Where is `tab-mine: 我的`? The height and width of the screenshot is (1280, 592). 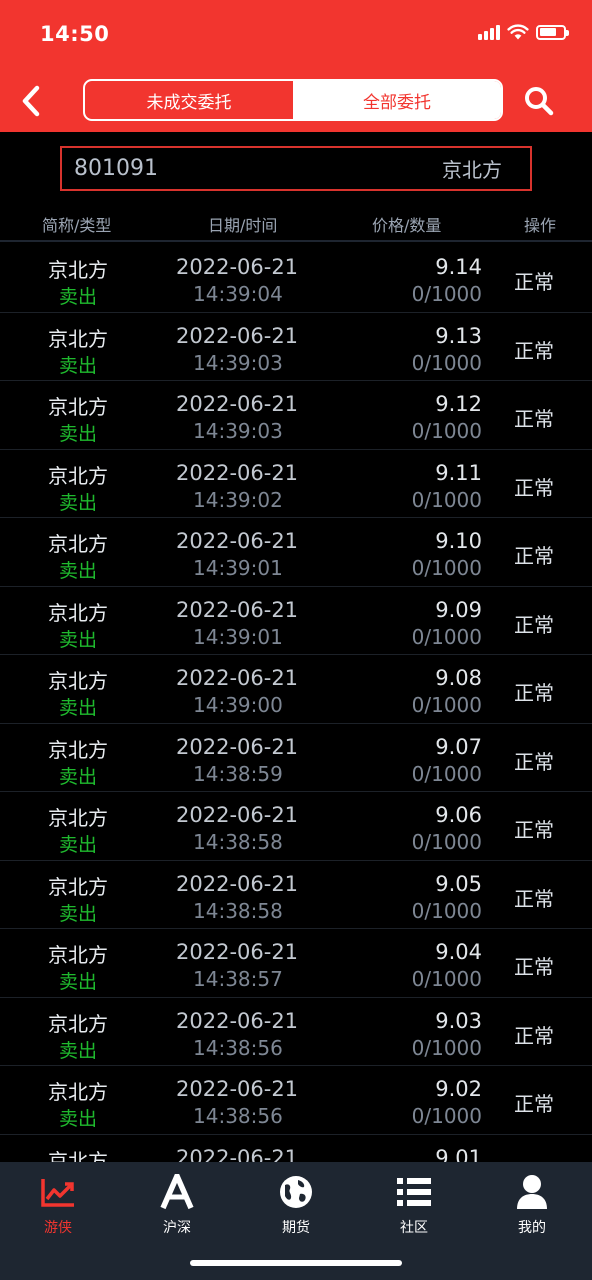
tab-mine: 我的 is located at coordinates (532, 1204).